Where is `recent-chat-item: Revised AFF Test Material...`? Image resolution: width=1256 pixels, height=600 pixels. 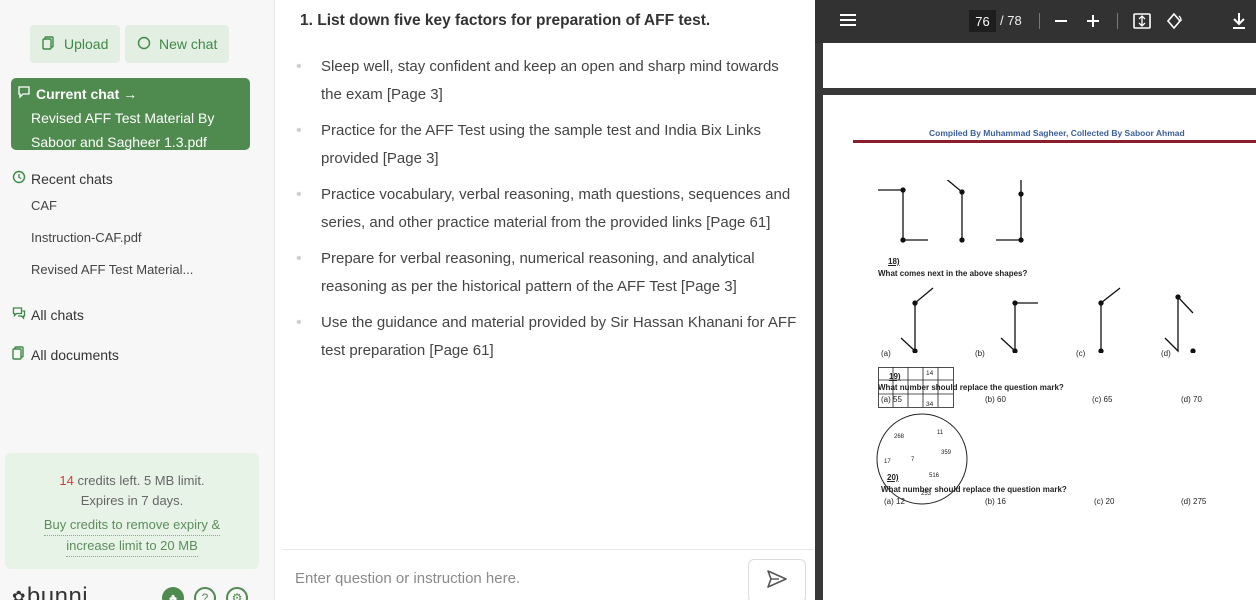 recent-chat-item: Revised AFF Test Material... is located at coordinates (112, 269).